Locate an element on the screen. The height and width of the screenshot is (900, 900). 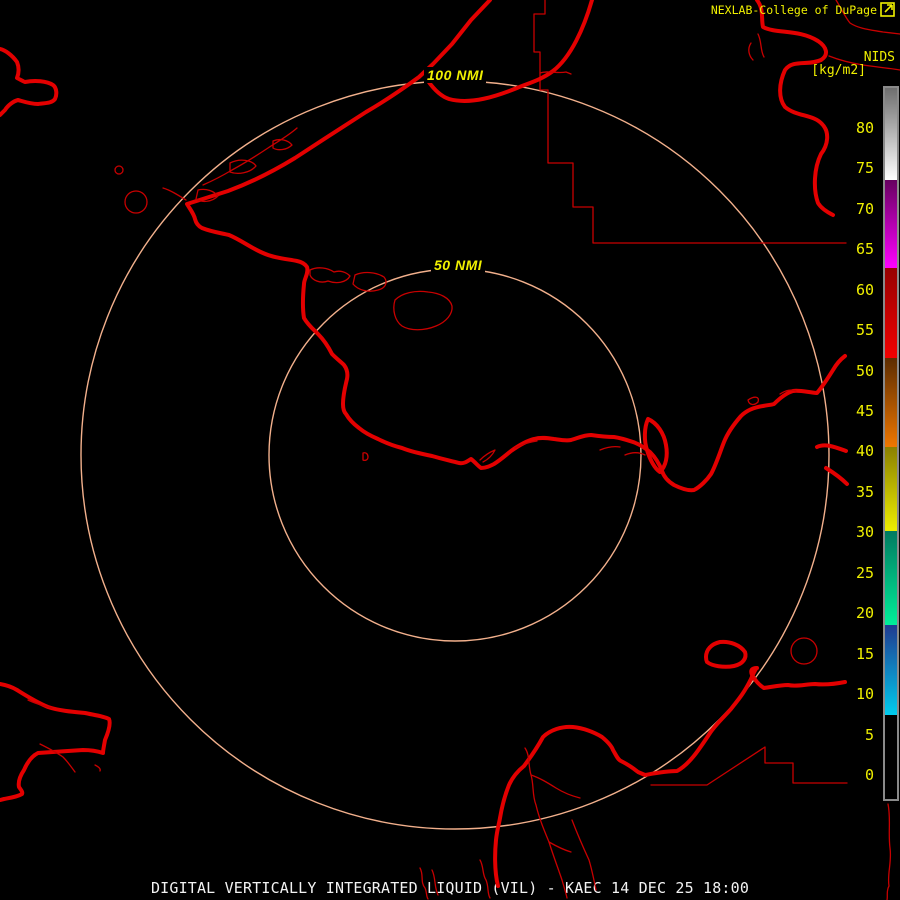
colorbar-tick-label: 80 is located at coordinates (864, 127).